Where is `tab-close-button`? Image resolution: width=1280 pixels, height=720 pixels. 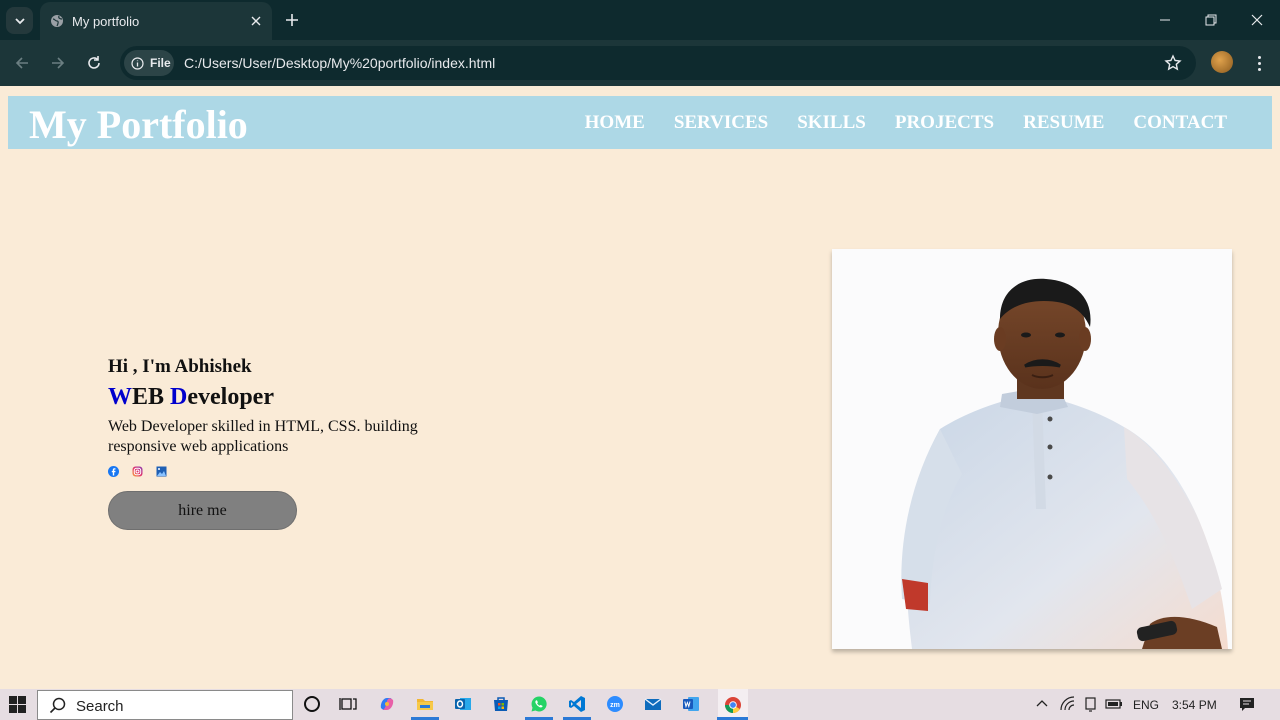
tab-close-button is located at coordinates (256, 21).